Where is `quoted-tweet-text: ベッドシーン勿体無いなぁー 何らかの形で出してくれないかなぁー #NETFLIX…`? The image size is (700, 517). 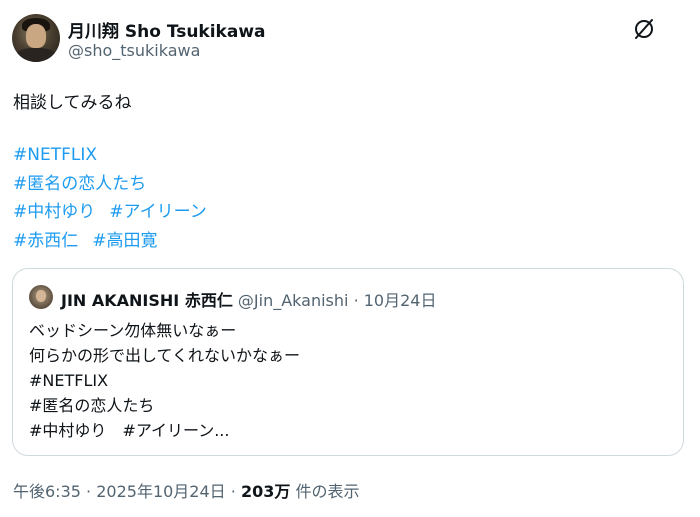 quoted-tweet-text: ベッドシーン勿体無いなぁー 何らかの形で出してくれないかなぁー #NETFLIX… is located at coordinates (164, 380).